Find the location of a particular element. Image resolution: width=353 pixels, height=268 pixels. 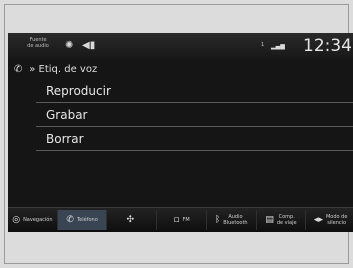

more-icon: ◂▸ is located at coordinates (318, 220).